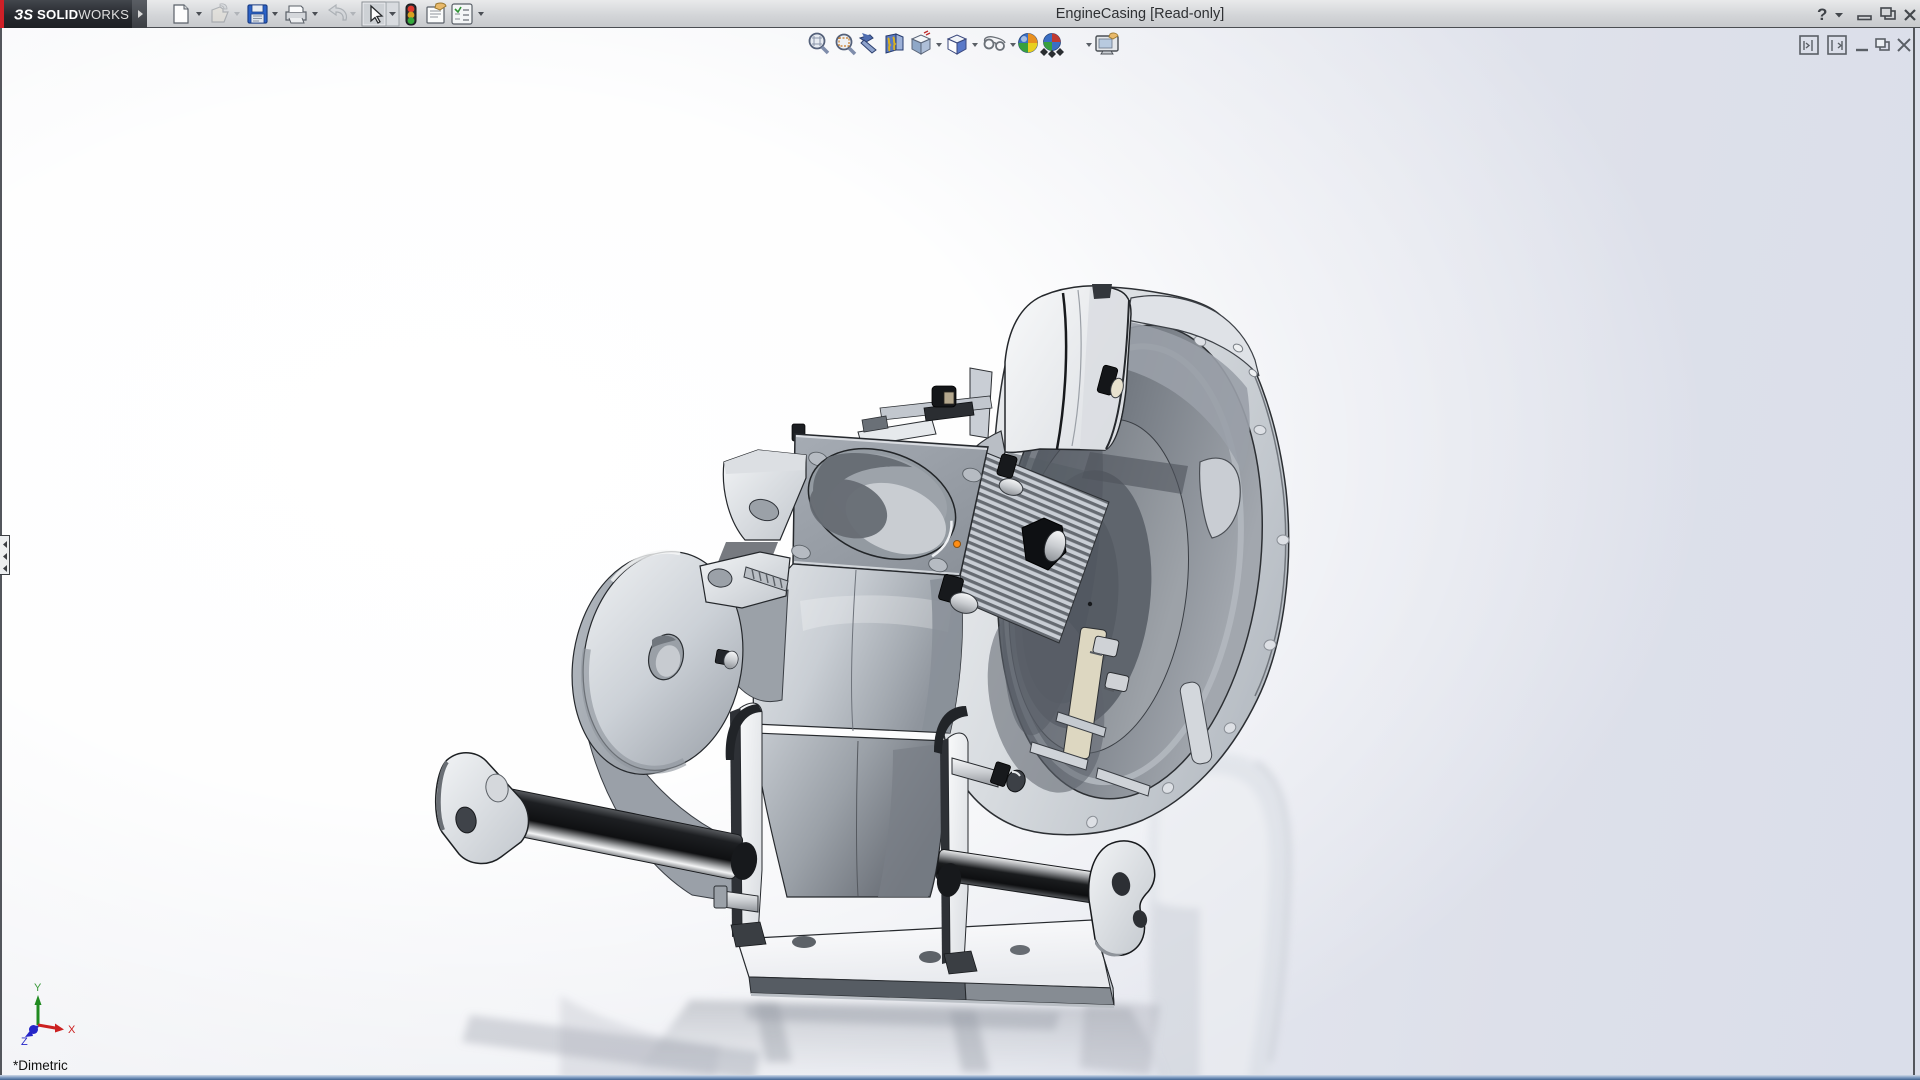 The height and width of the screenshot is (1080, 1920). What do you see at coordinates (24, 1042) in the screenshot?
I see `svg-text: Z` at bounding box center [24, 1042].